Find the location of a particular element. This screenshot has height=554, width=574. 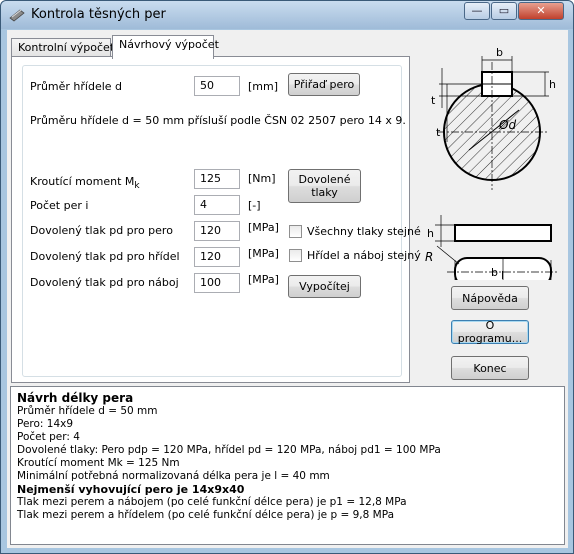

shaft-pressure-label: Dovolený tlak pd pro hřídel is located at coordinates (105, 256).